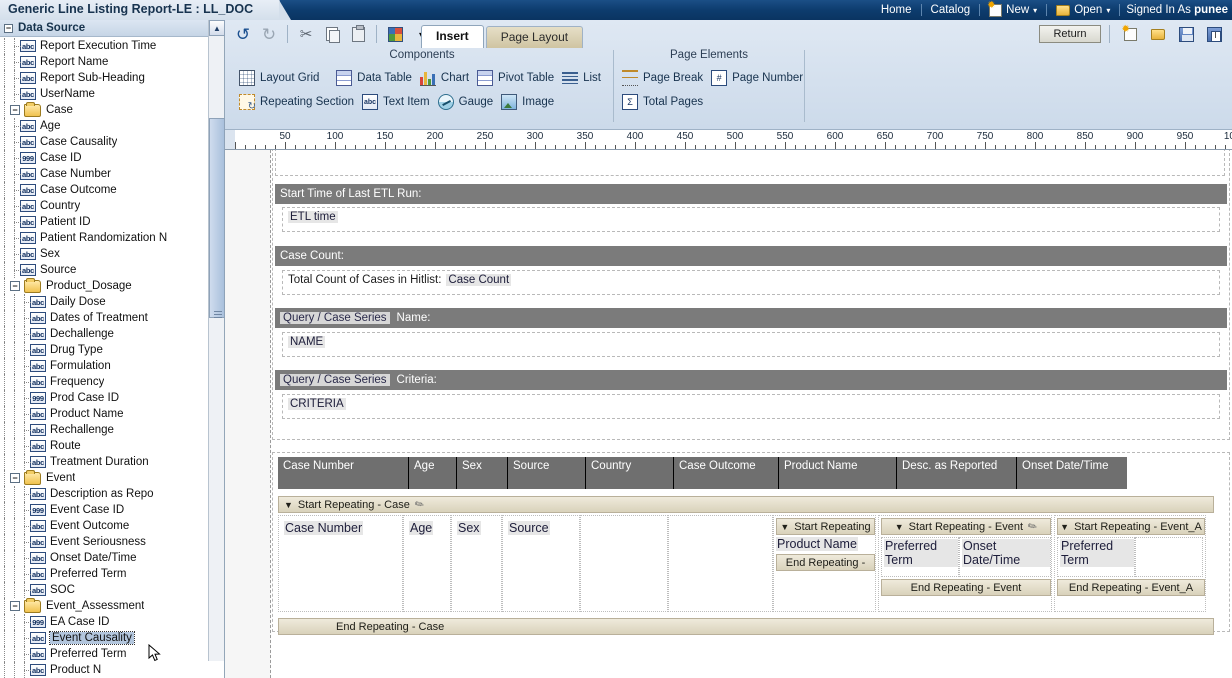  What do you see at coordinates (896, 10) in the screenshot?
I see `nav-home: Home` at bounding box center [896, 10].